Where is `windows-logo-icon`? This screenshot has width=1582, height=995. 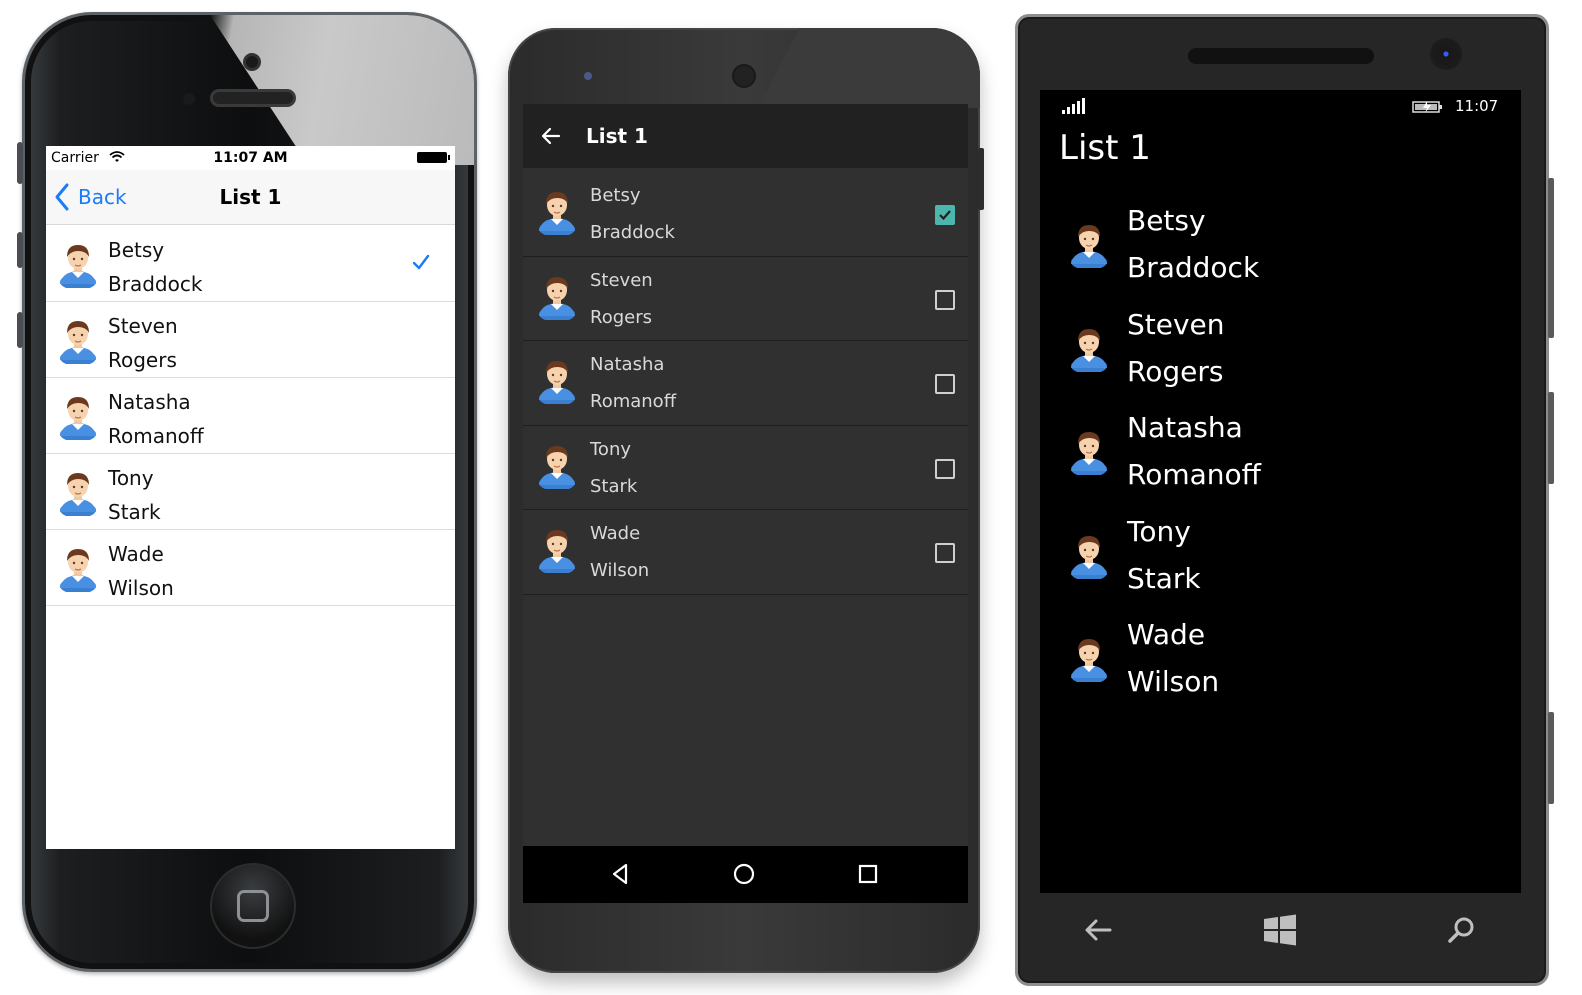
windows-logo-icon is located at coordinates (1280, 930).